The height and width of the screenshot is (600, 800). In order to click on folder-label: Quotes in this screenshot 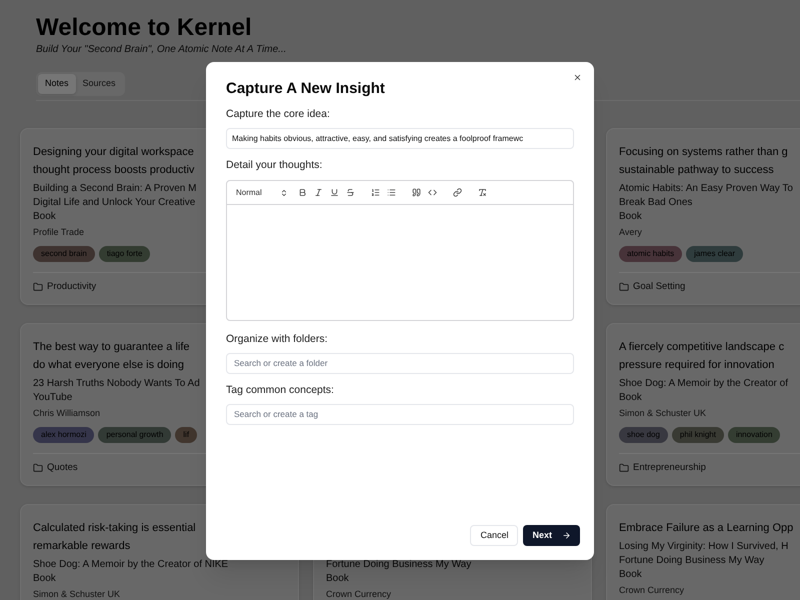, I will do `click(62, 467)`.